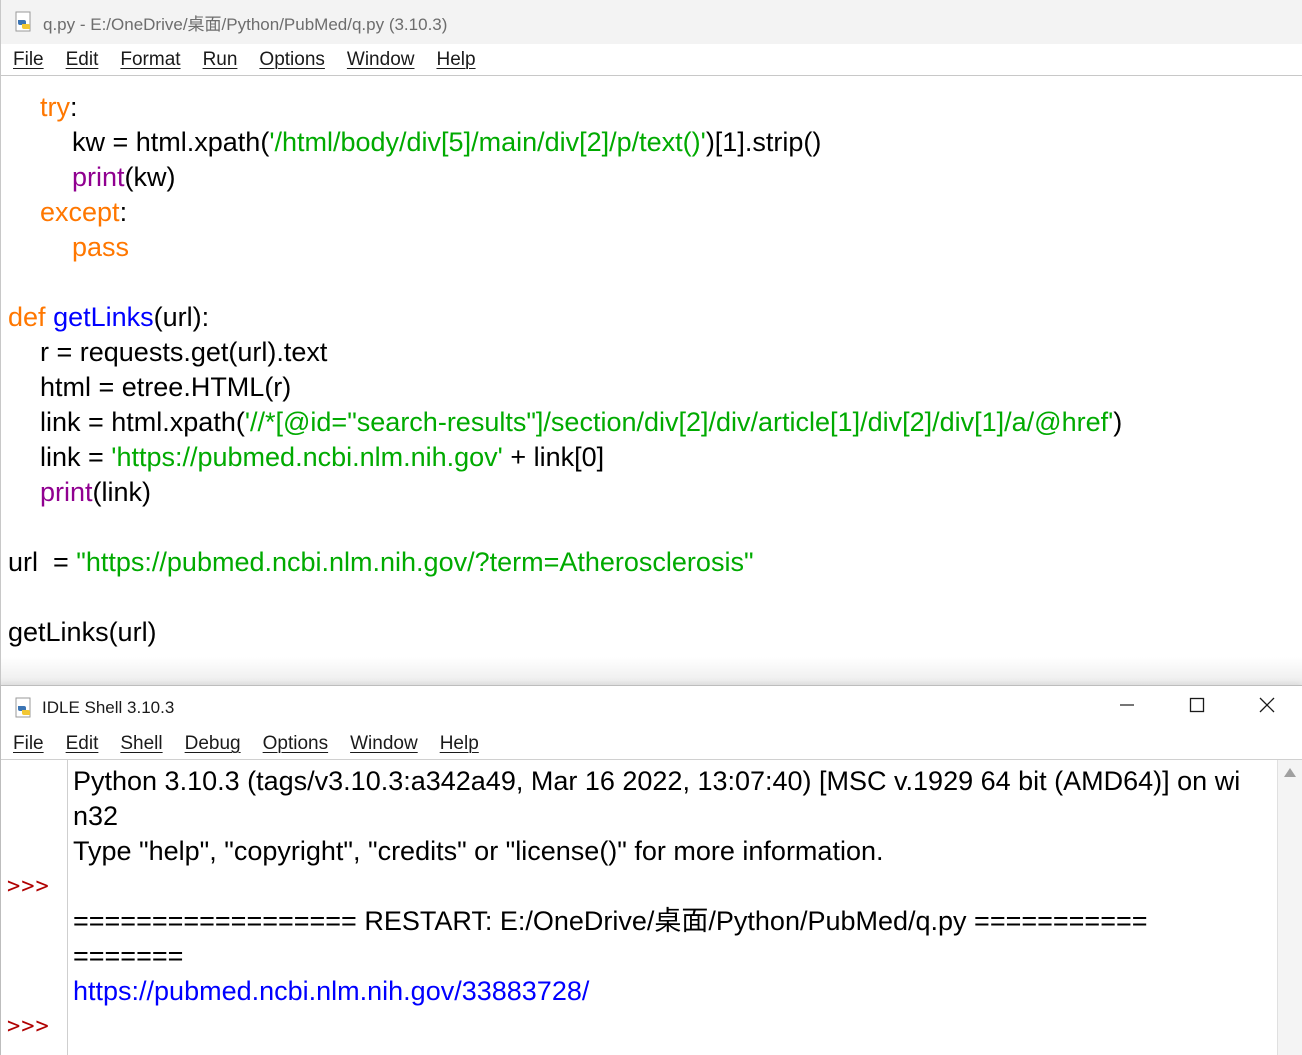  Describe the element at coordinates (1290, 772) in the screenshot. I see `scroll-up-arrow-icon` at that location.